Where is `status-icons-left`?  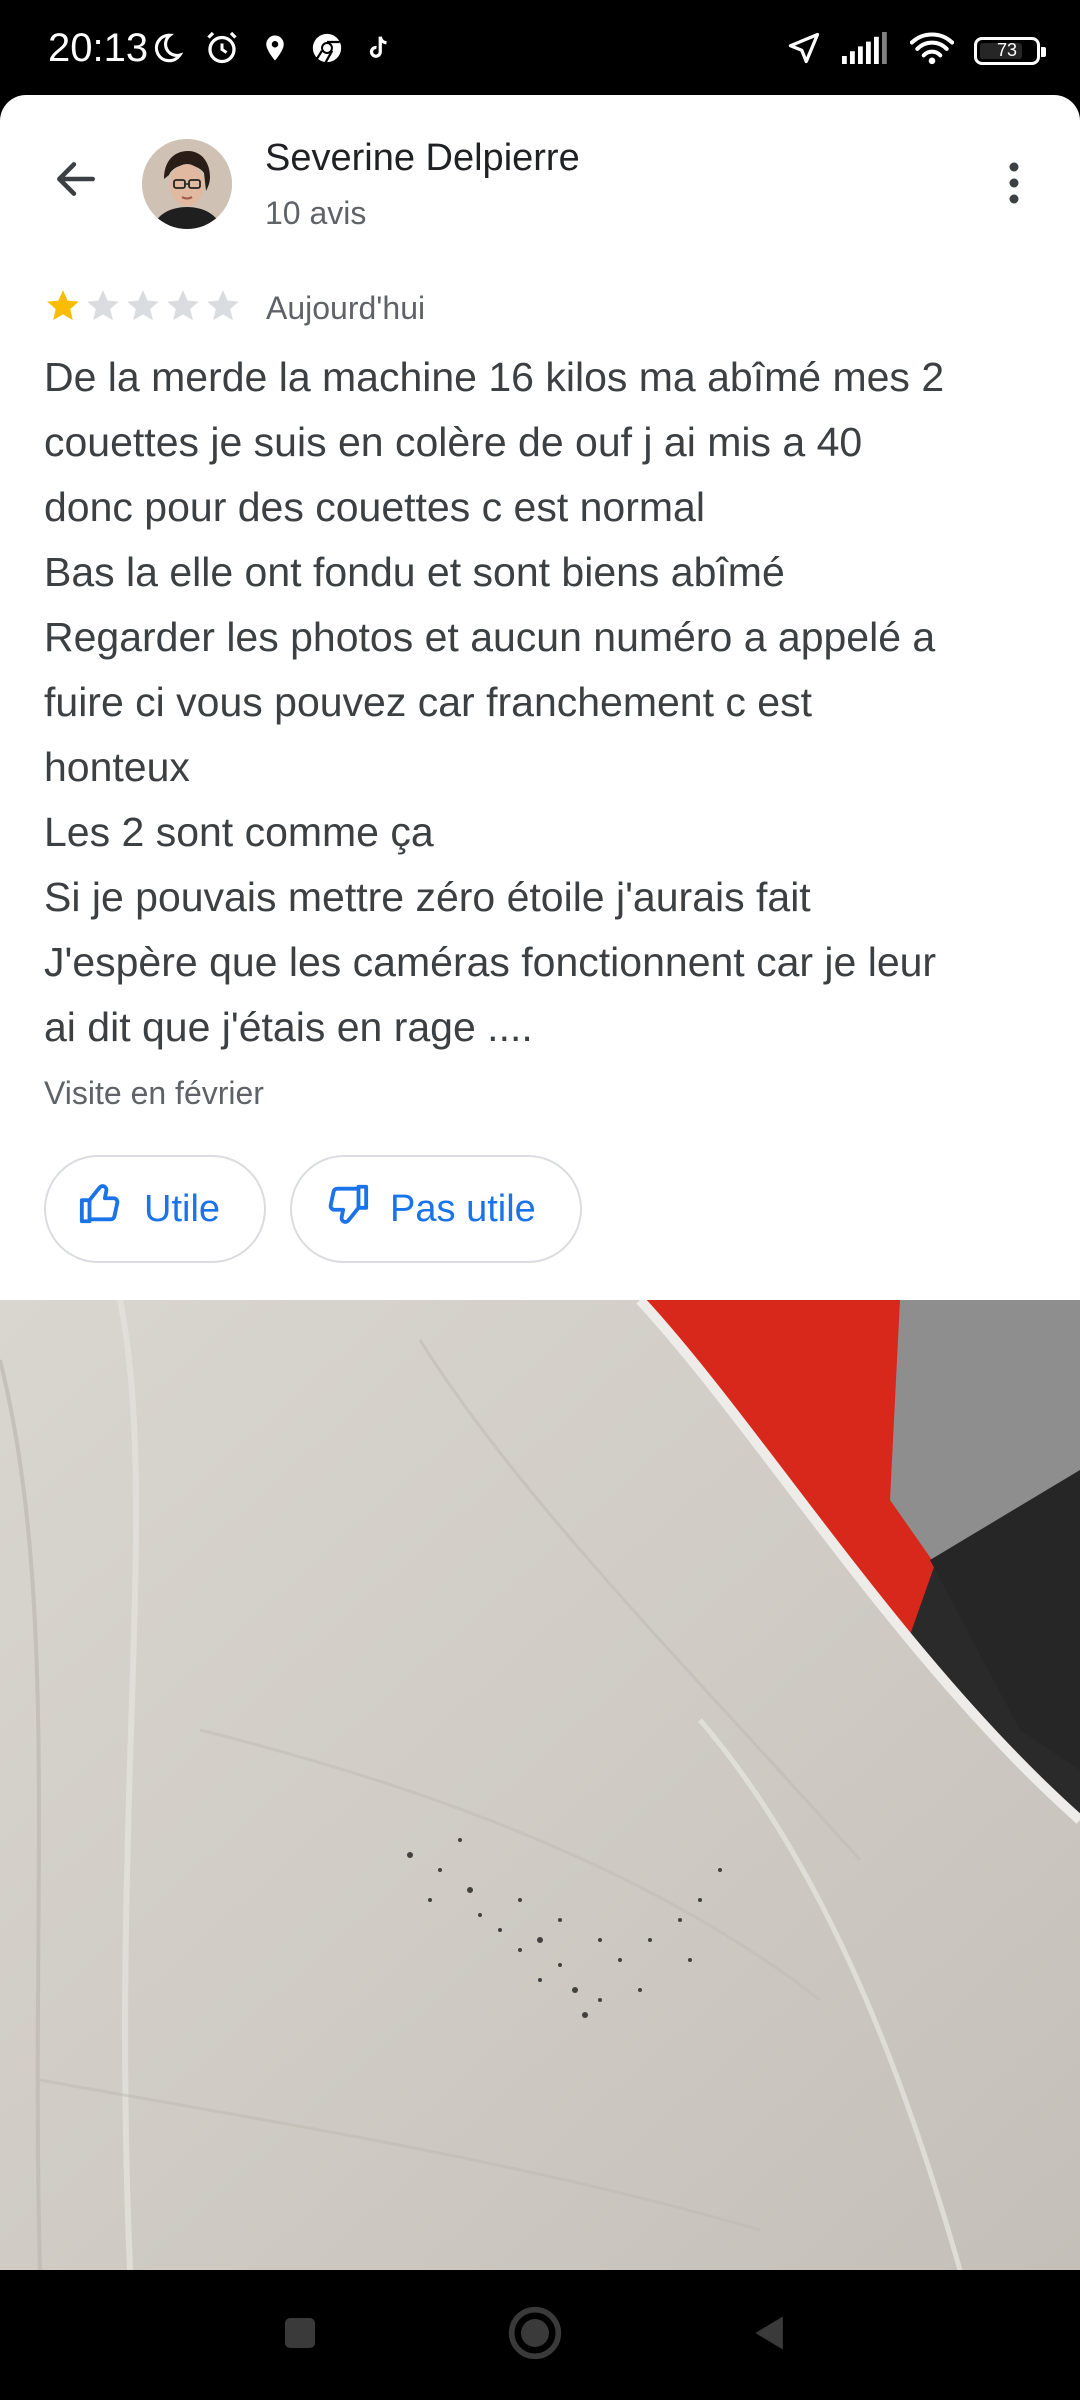 status-icons-left is located at coordinates (272, 50).